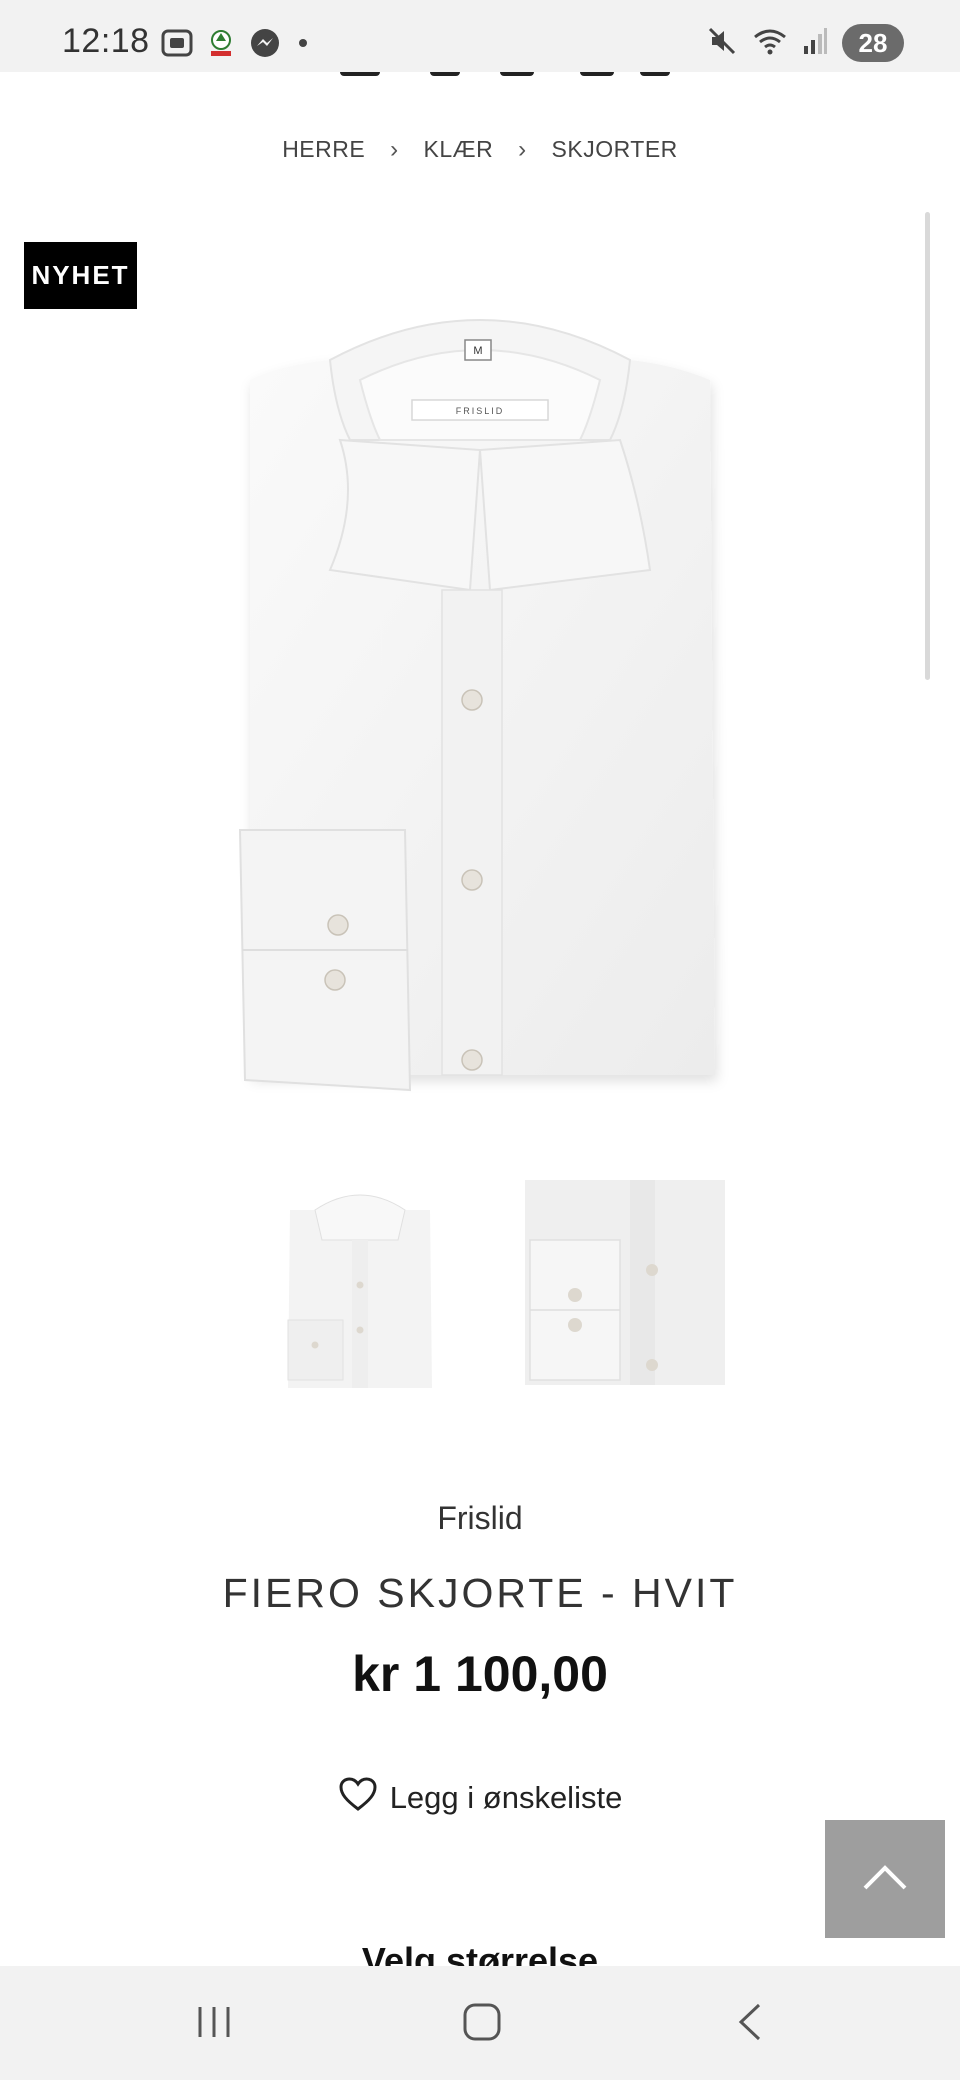 This screenshot has height=2080, width=960. I want to click on wishlist-label: Legg i ønskeliste, so click(506, 1797).